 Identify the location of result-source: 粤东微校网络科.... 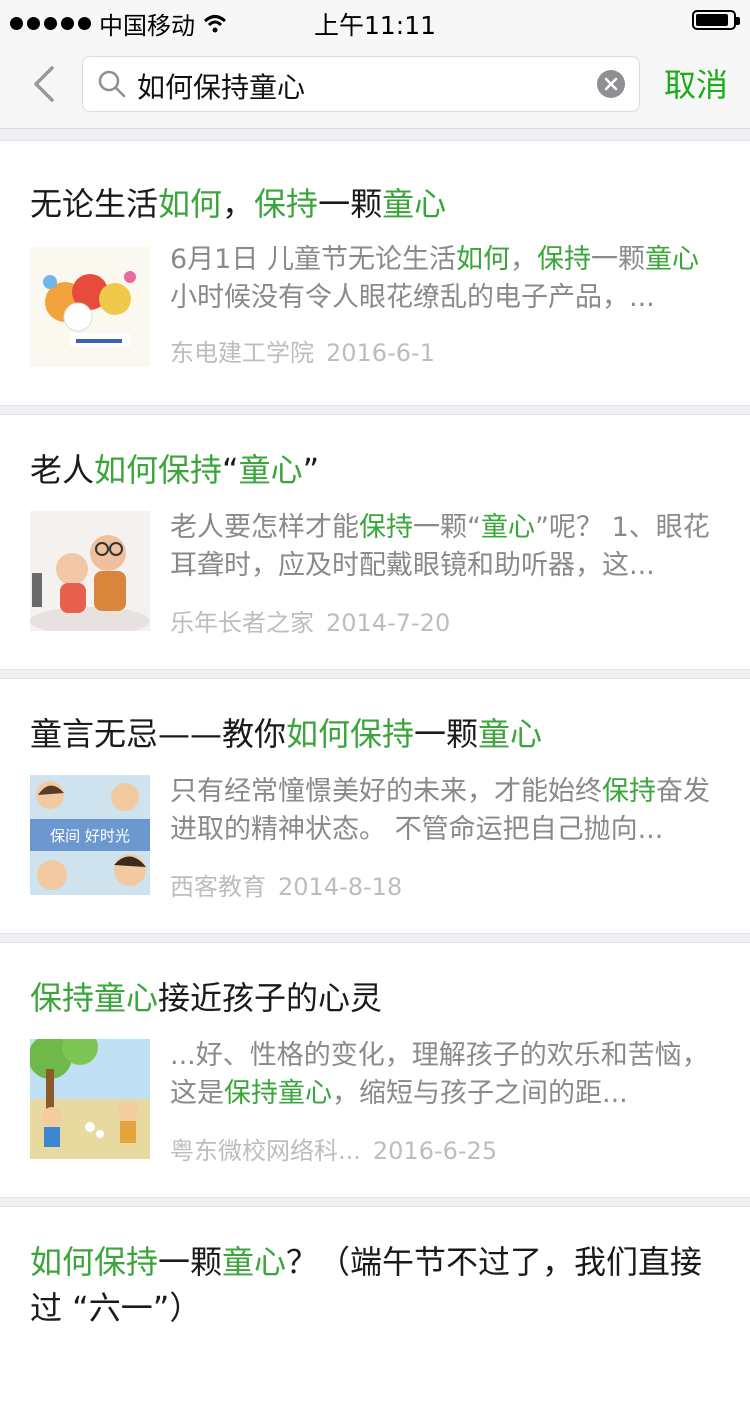
(265, 1151).